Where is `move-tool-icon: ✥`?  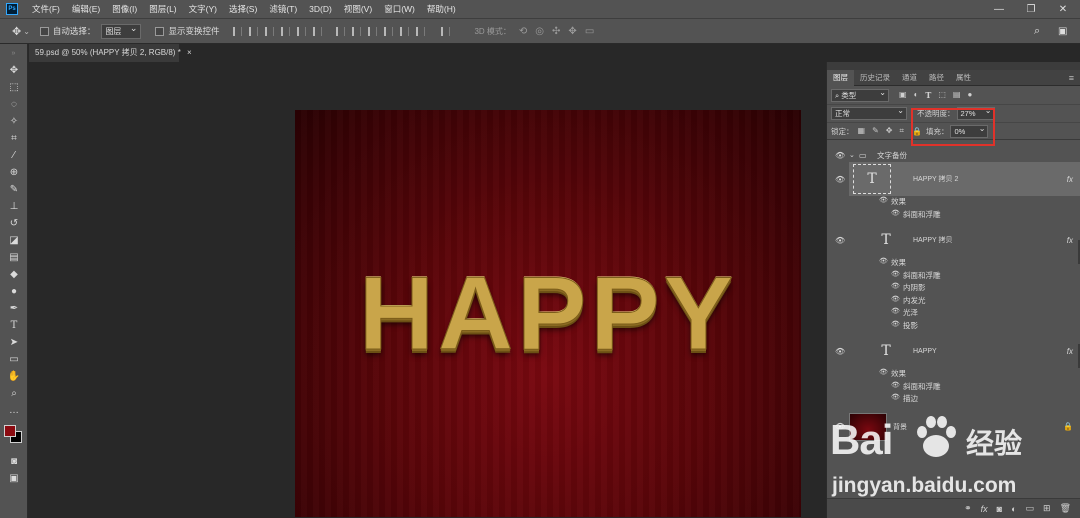
move-tool-icon: ✥ is located at coordinates (16, 31).